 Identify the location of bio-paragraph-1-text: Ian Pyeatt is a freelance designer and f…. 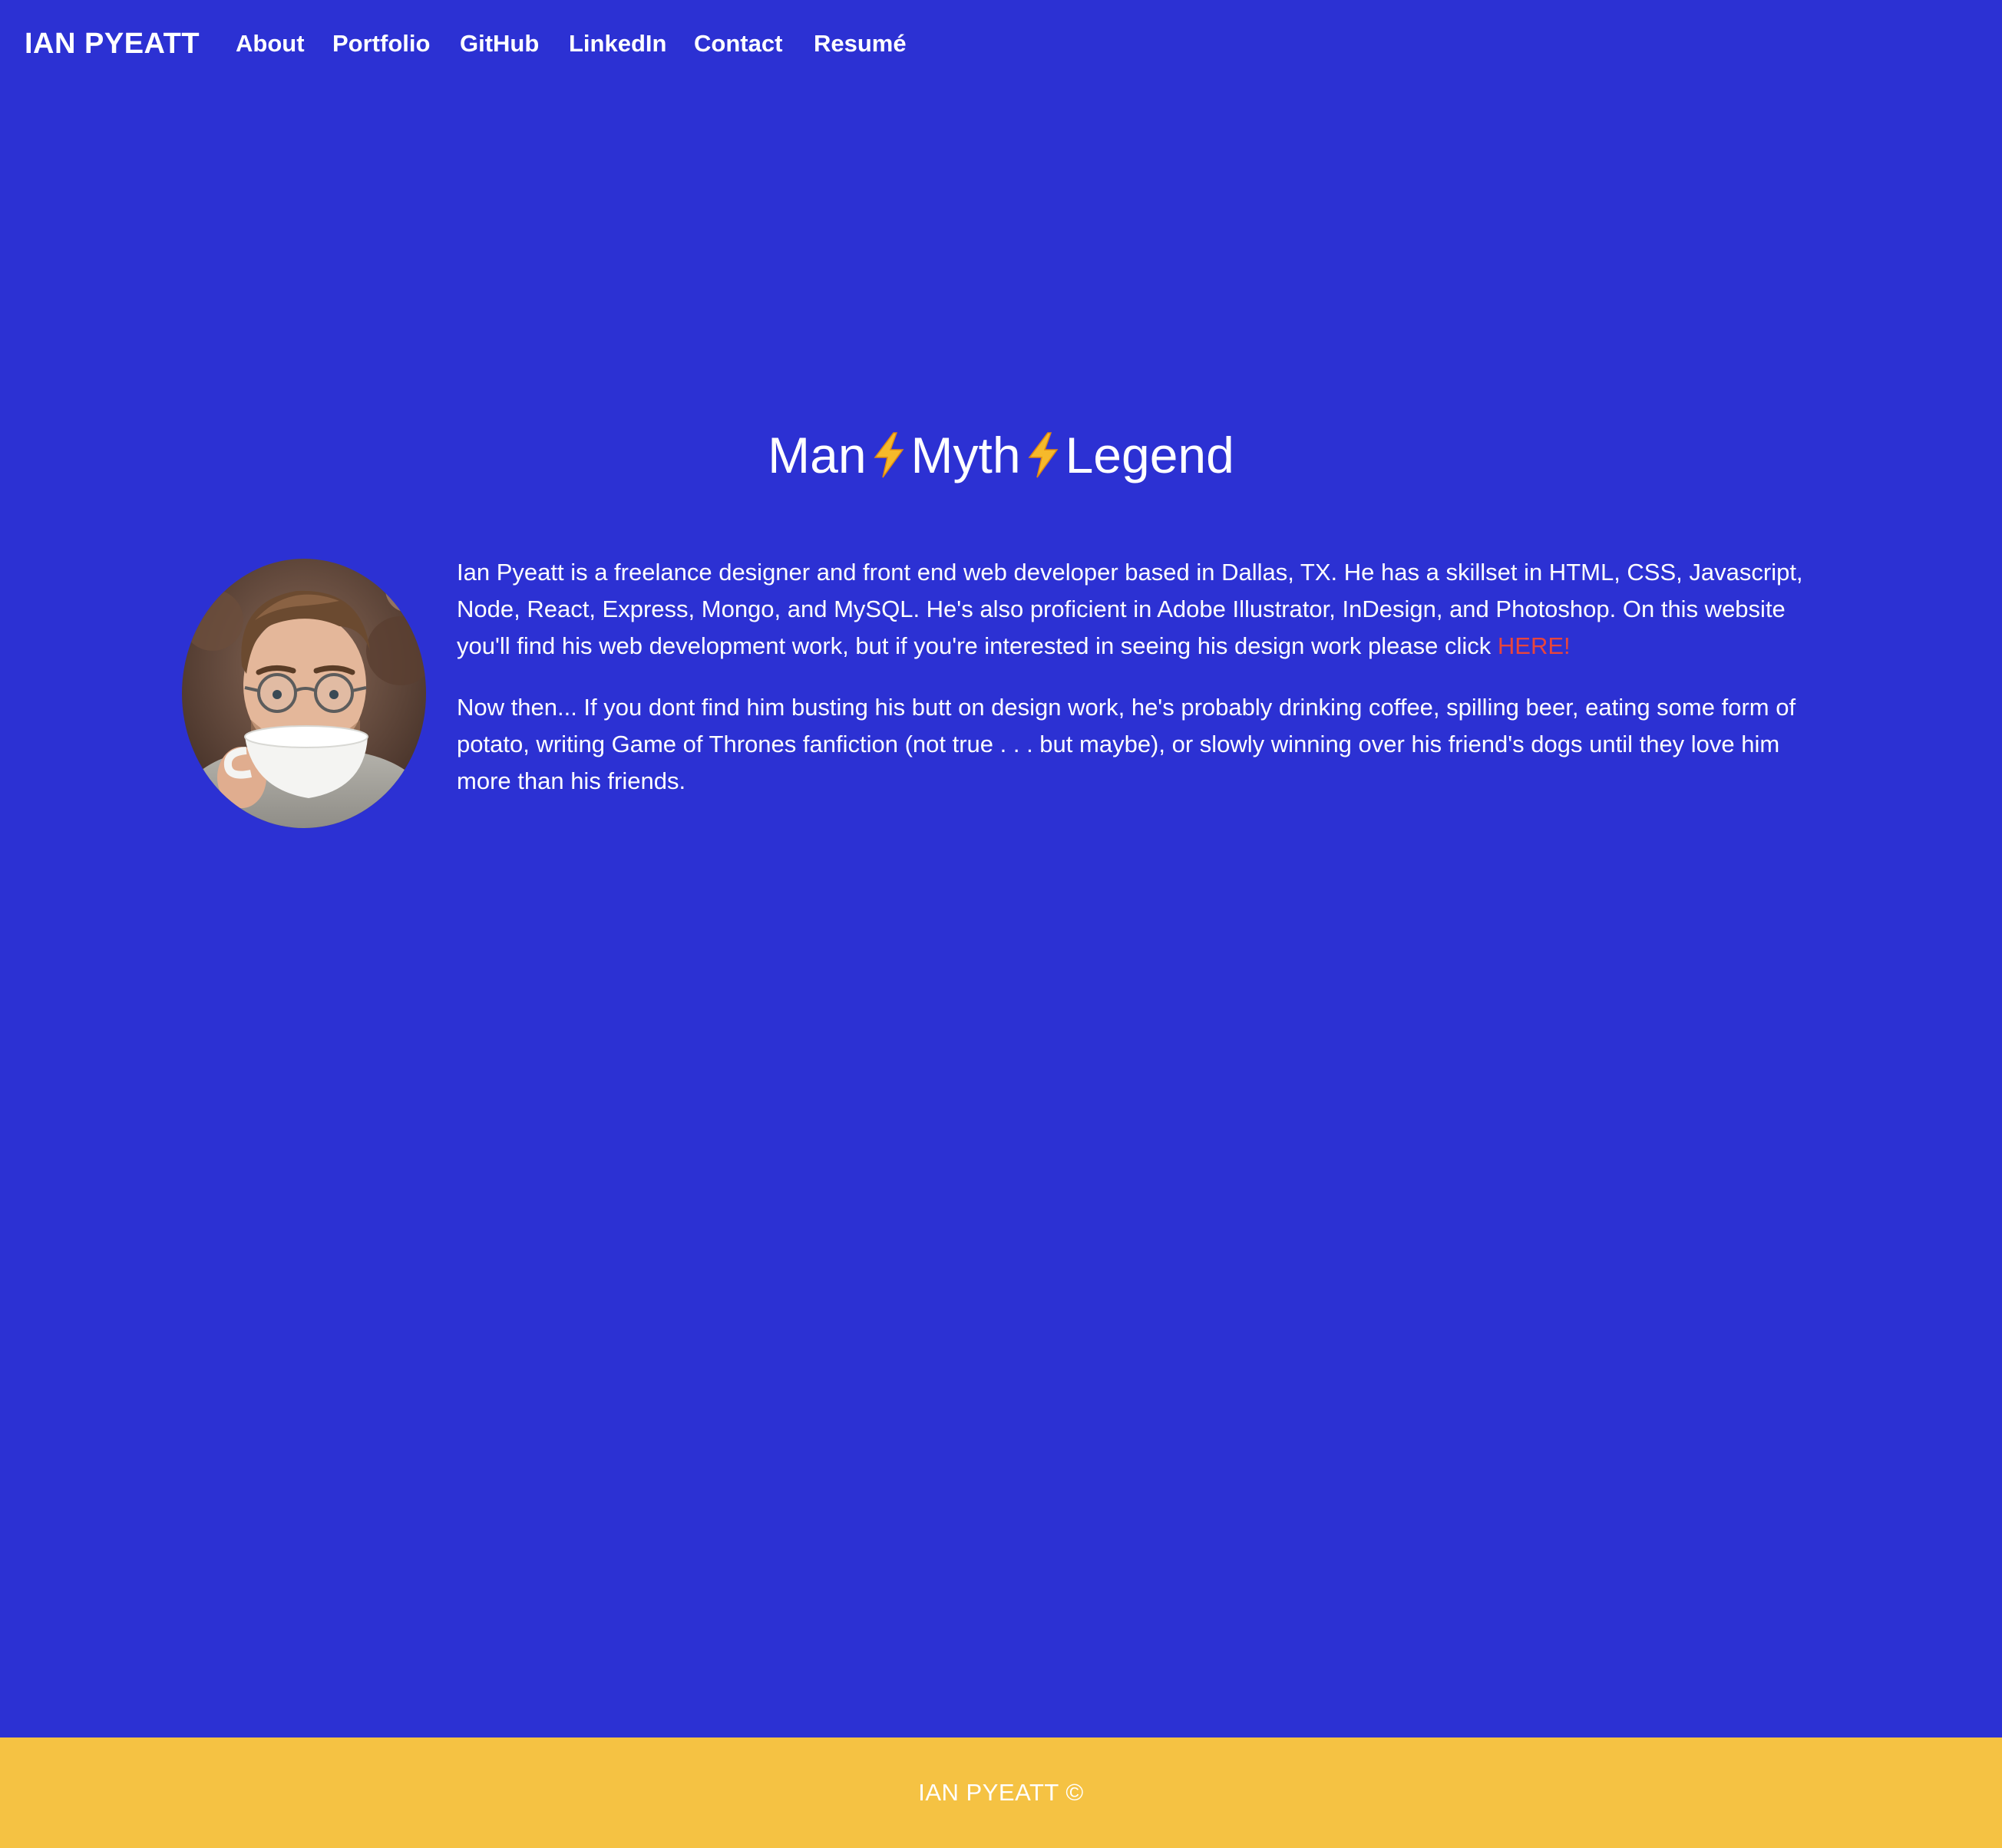
(1130, 609).